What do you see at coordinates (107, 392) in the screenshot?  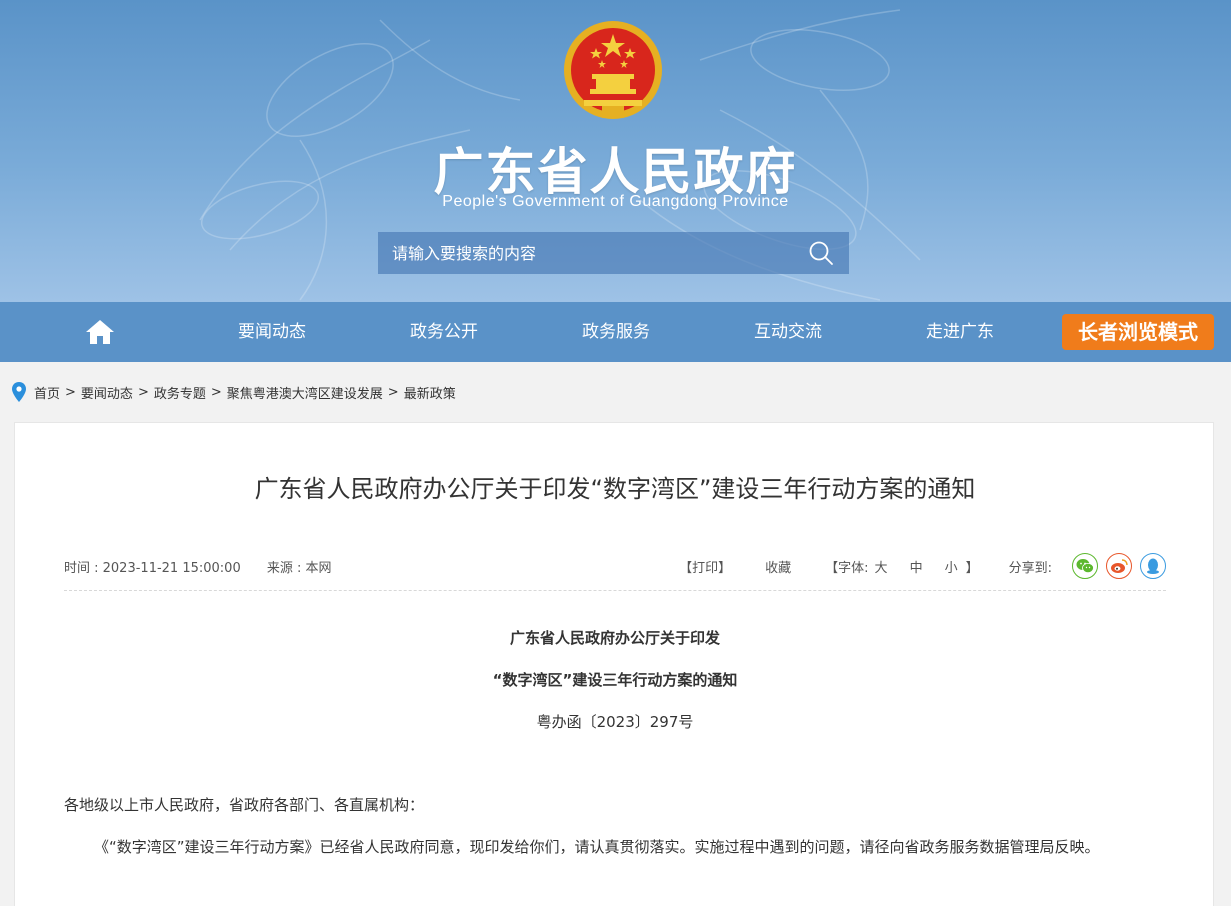 I see `breadcrumb-news: 要闻动态` at bounding box center [107, 392].